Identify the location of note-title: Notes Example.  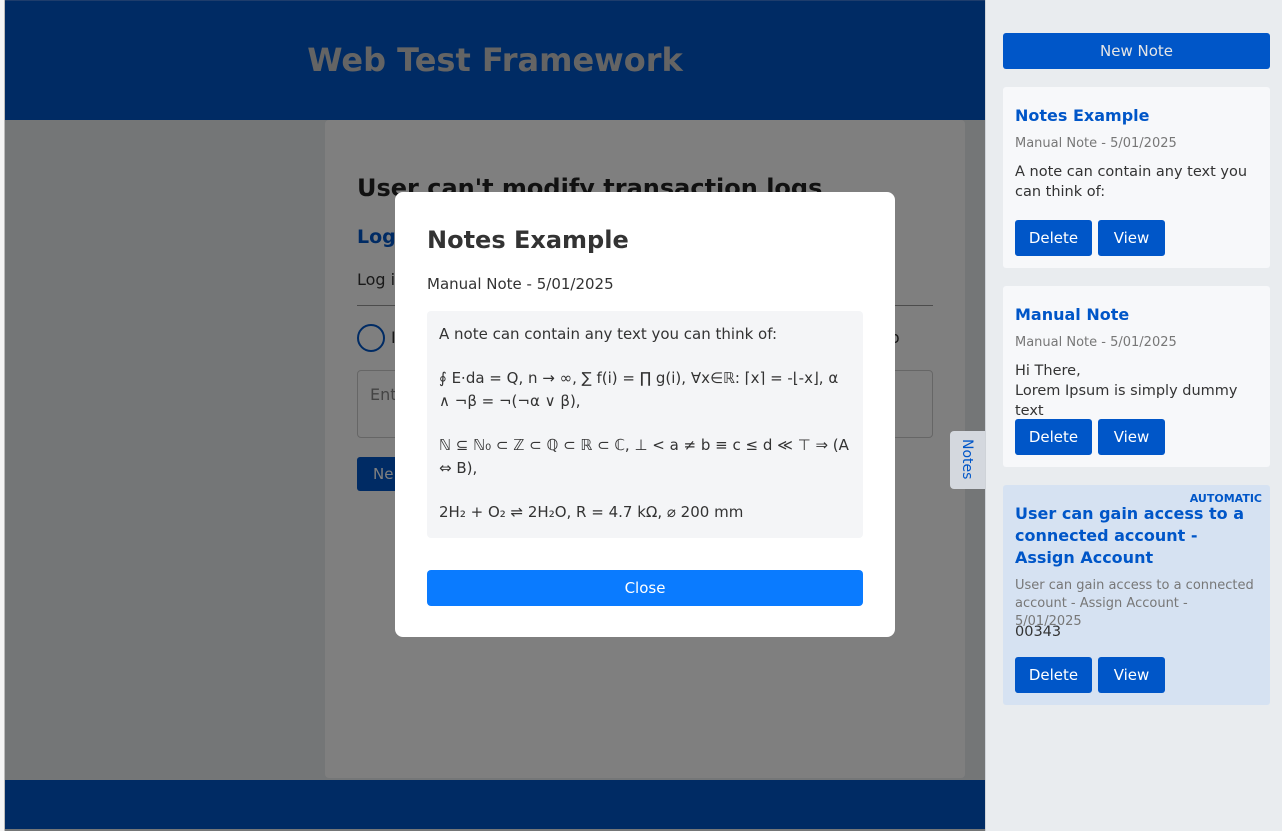
(1082, 116).